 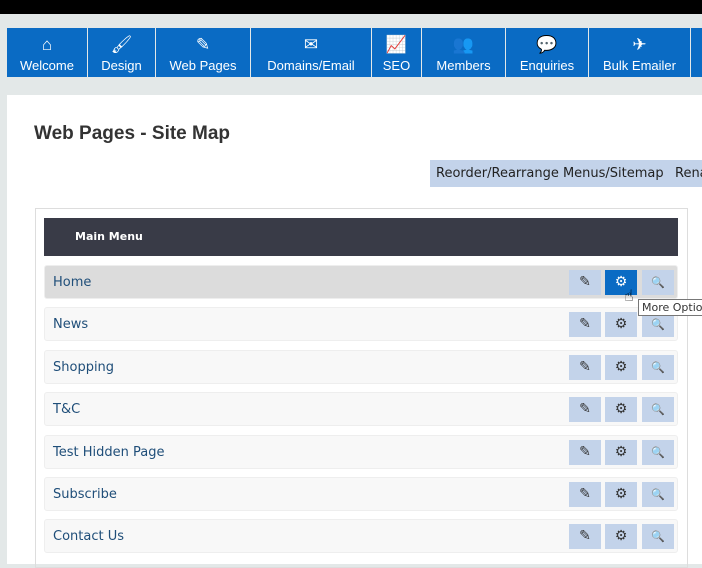 I want to click on page-link: Test Hidden Page, so click(x=108, y=452).